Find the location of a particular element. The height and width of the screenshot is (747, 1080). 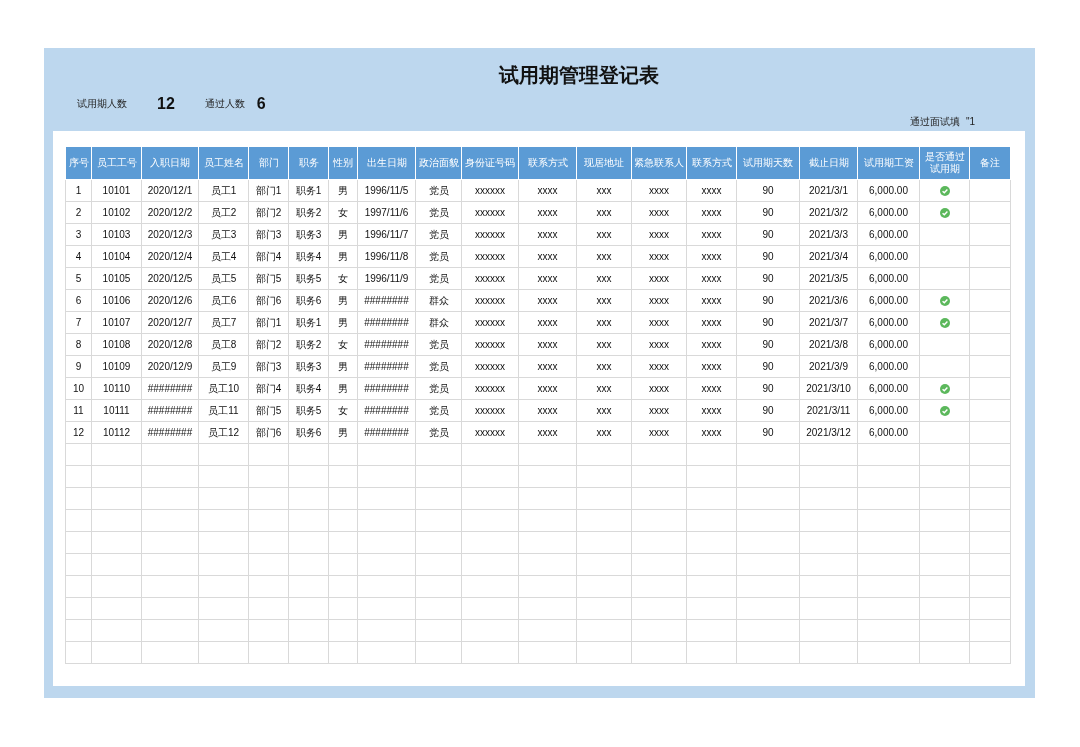

summary-value: 12 is located at coordinates (166, 104).